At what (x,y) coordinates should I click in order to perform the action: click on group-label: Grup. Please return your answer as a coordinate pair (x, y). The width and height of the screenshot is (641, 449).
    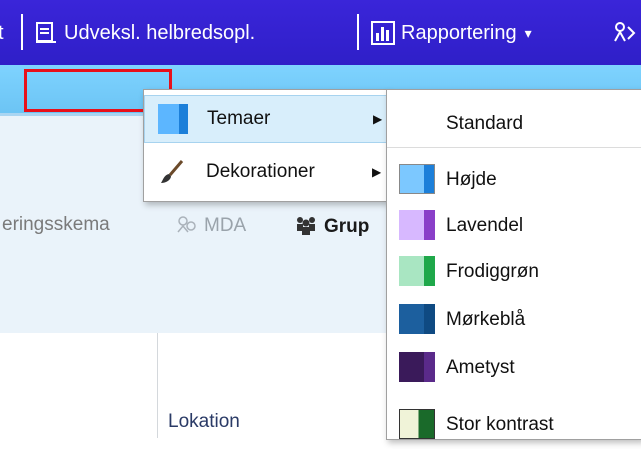
    Looking at the image, I should click on (347, 226).